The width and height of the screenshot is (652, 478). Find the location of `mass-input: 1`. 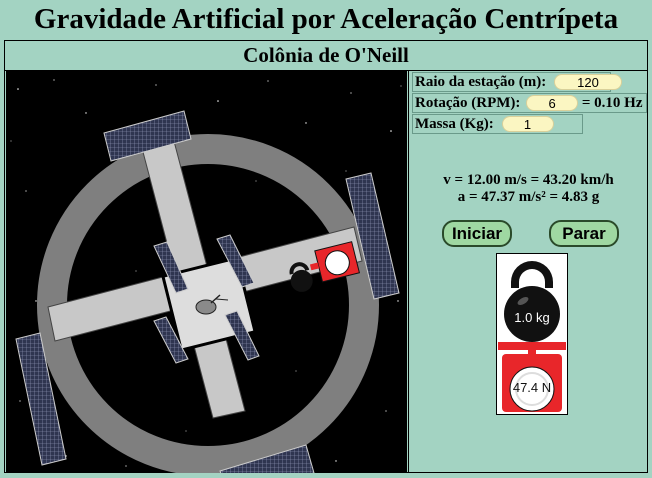

mass-input: 1 is located at coordinates (527, 124).